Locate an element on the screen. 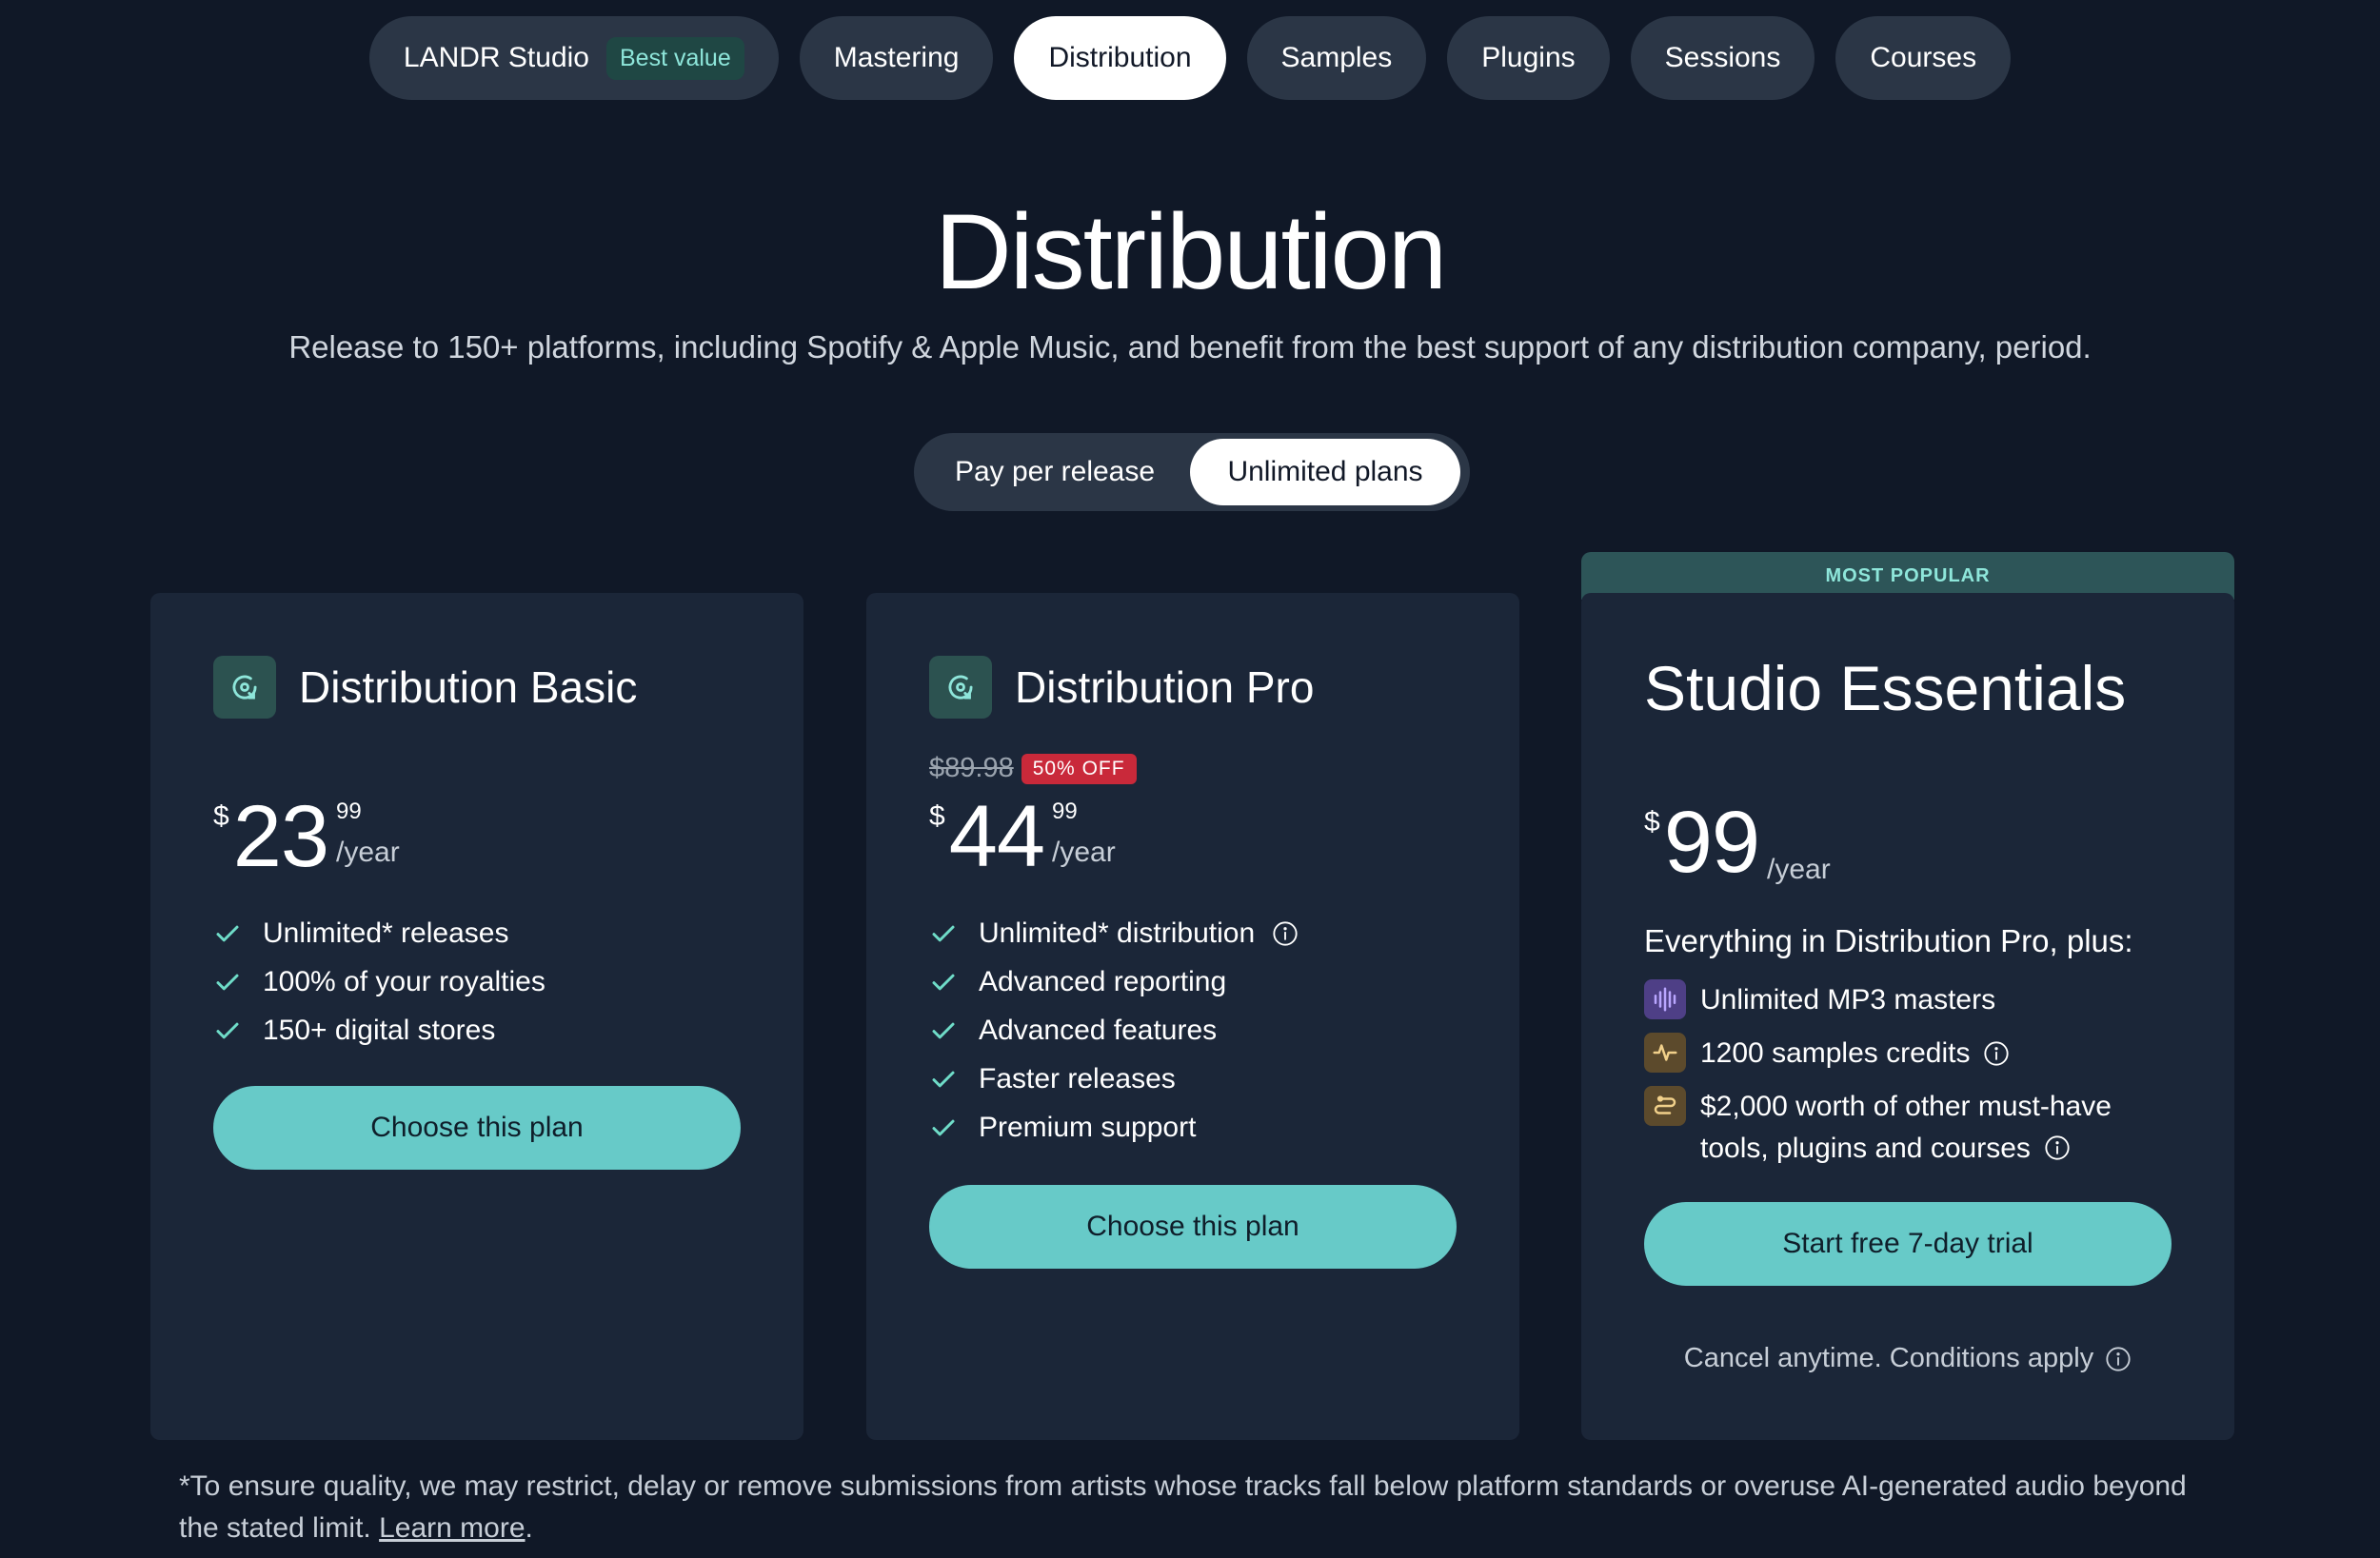  feature-label: Unlimited* distribution is located at coordinates (1117, 933).